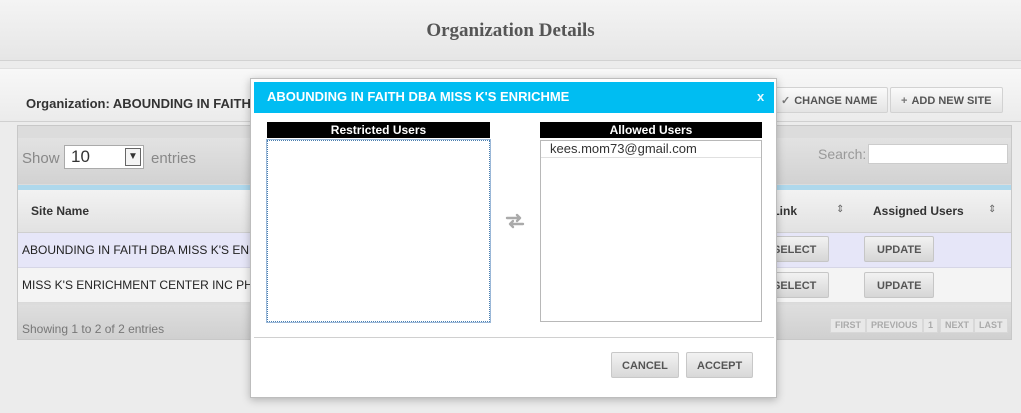  Describe the element at coordinates (645, 365) in the screenshot. I see `cancel-button: CANCEL` at that location.